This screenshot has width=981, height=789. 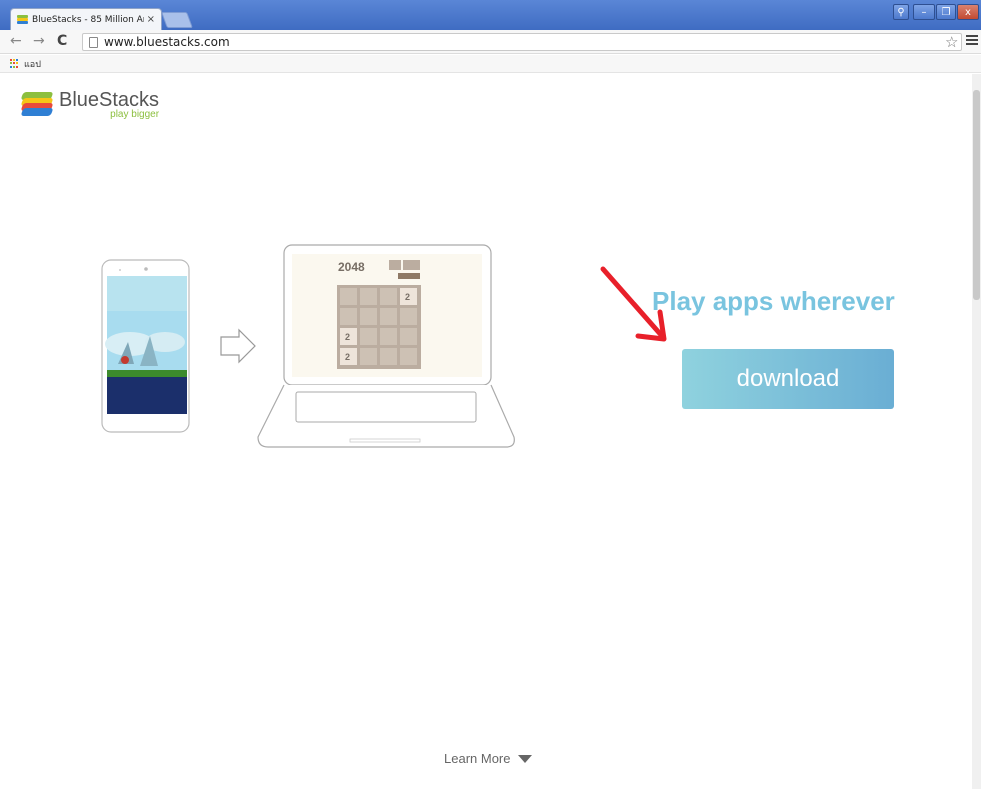 I want to click on chevron-down-icon, so click(x=525, y=758).